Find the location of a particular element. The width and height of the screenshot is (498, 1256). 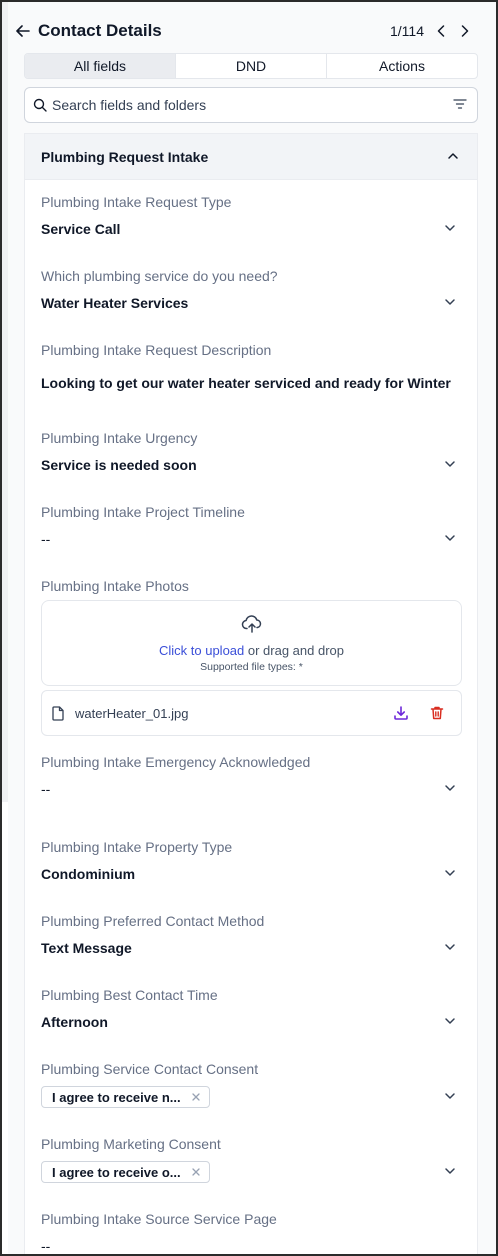

field-label: Plumbing Intake Urgency is located at coordinates (119, 438).